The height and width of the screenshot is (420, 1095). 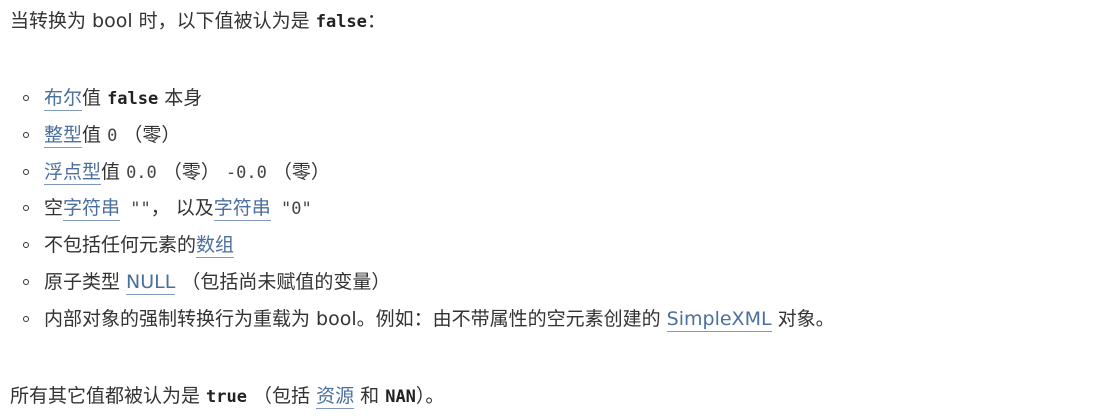 I want to click on integer-link: 整型, so click(x=63, y=135).